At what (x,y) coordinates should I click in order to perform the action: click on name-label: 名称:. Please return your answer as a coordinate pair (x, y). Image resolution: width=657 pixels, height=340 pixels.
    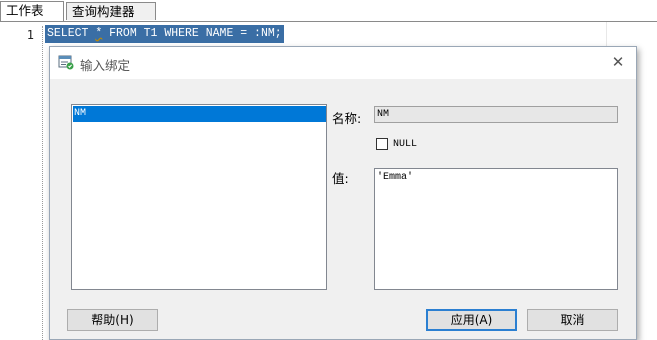
    Looking at the image, I should click on (347, 118).